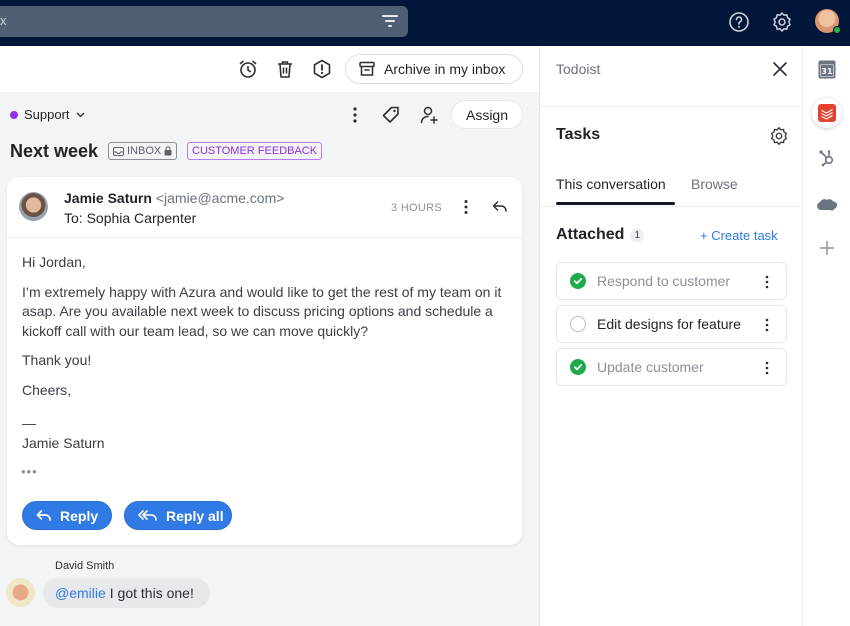 Image resolution: width=850 pixels, height=626 pixels. What do you see at coordinates (739, 22) in the screenshot?
I see `help-icon` at bounding box center [739, 22].